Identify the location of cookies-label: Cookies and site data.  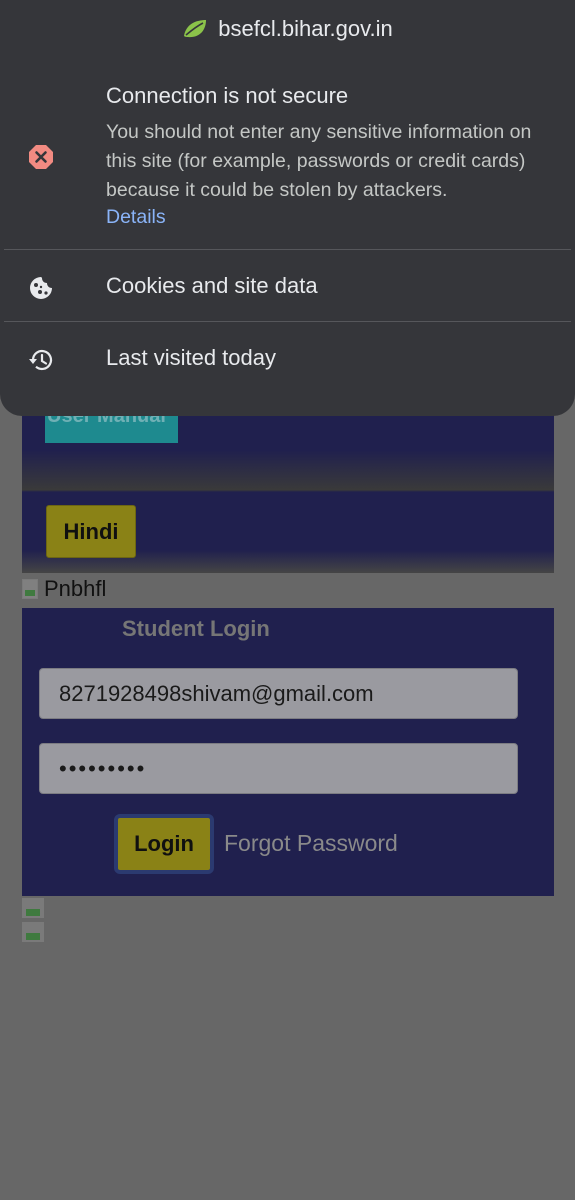
(212, 285).